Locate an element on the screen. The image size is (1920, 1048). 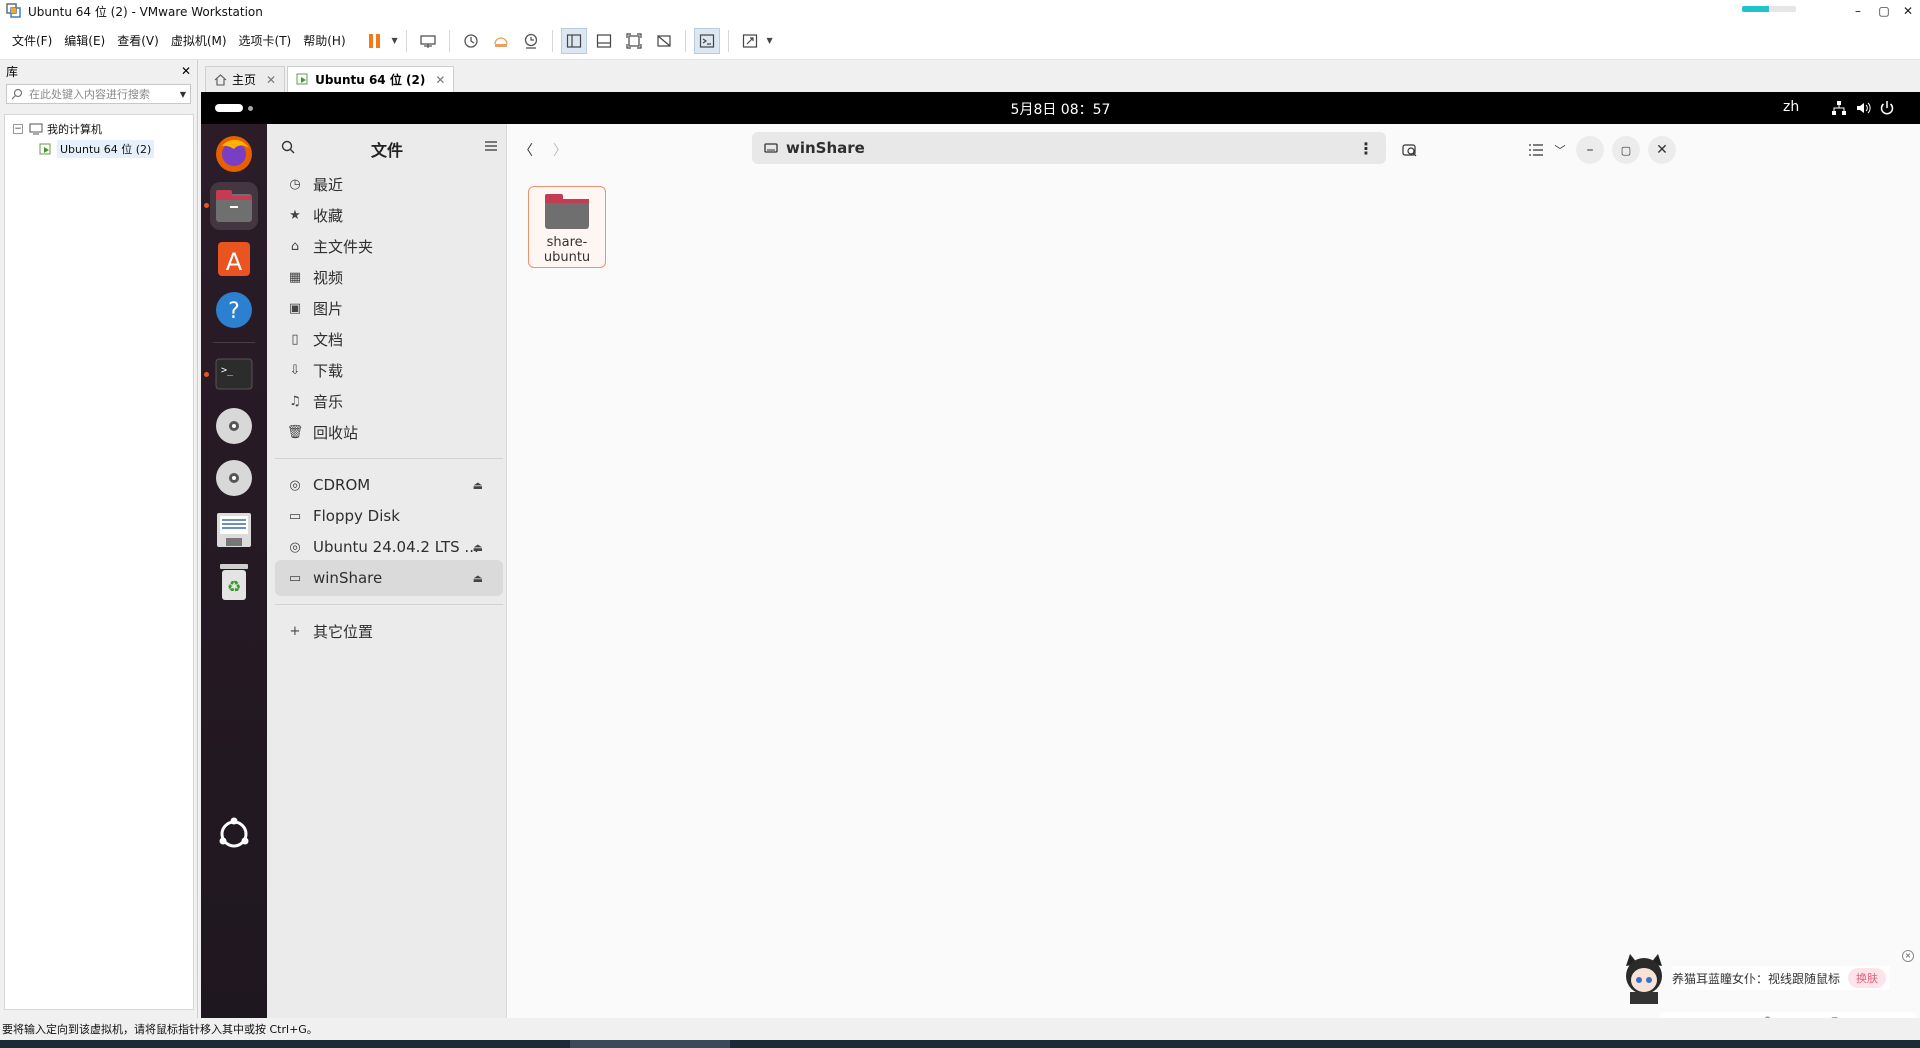
star-icon: ★ is located at coordinates (295, 215).